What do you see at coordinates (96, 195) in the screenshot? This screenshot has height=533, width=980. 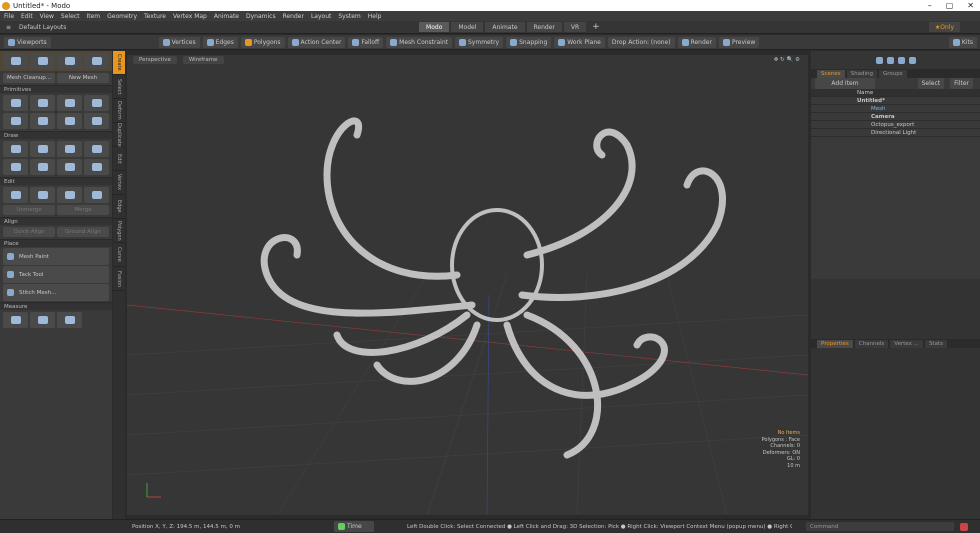 I see `paste-tool` at bounding box center [96, 195].